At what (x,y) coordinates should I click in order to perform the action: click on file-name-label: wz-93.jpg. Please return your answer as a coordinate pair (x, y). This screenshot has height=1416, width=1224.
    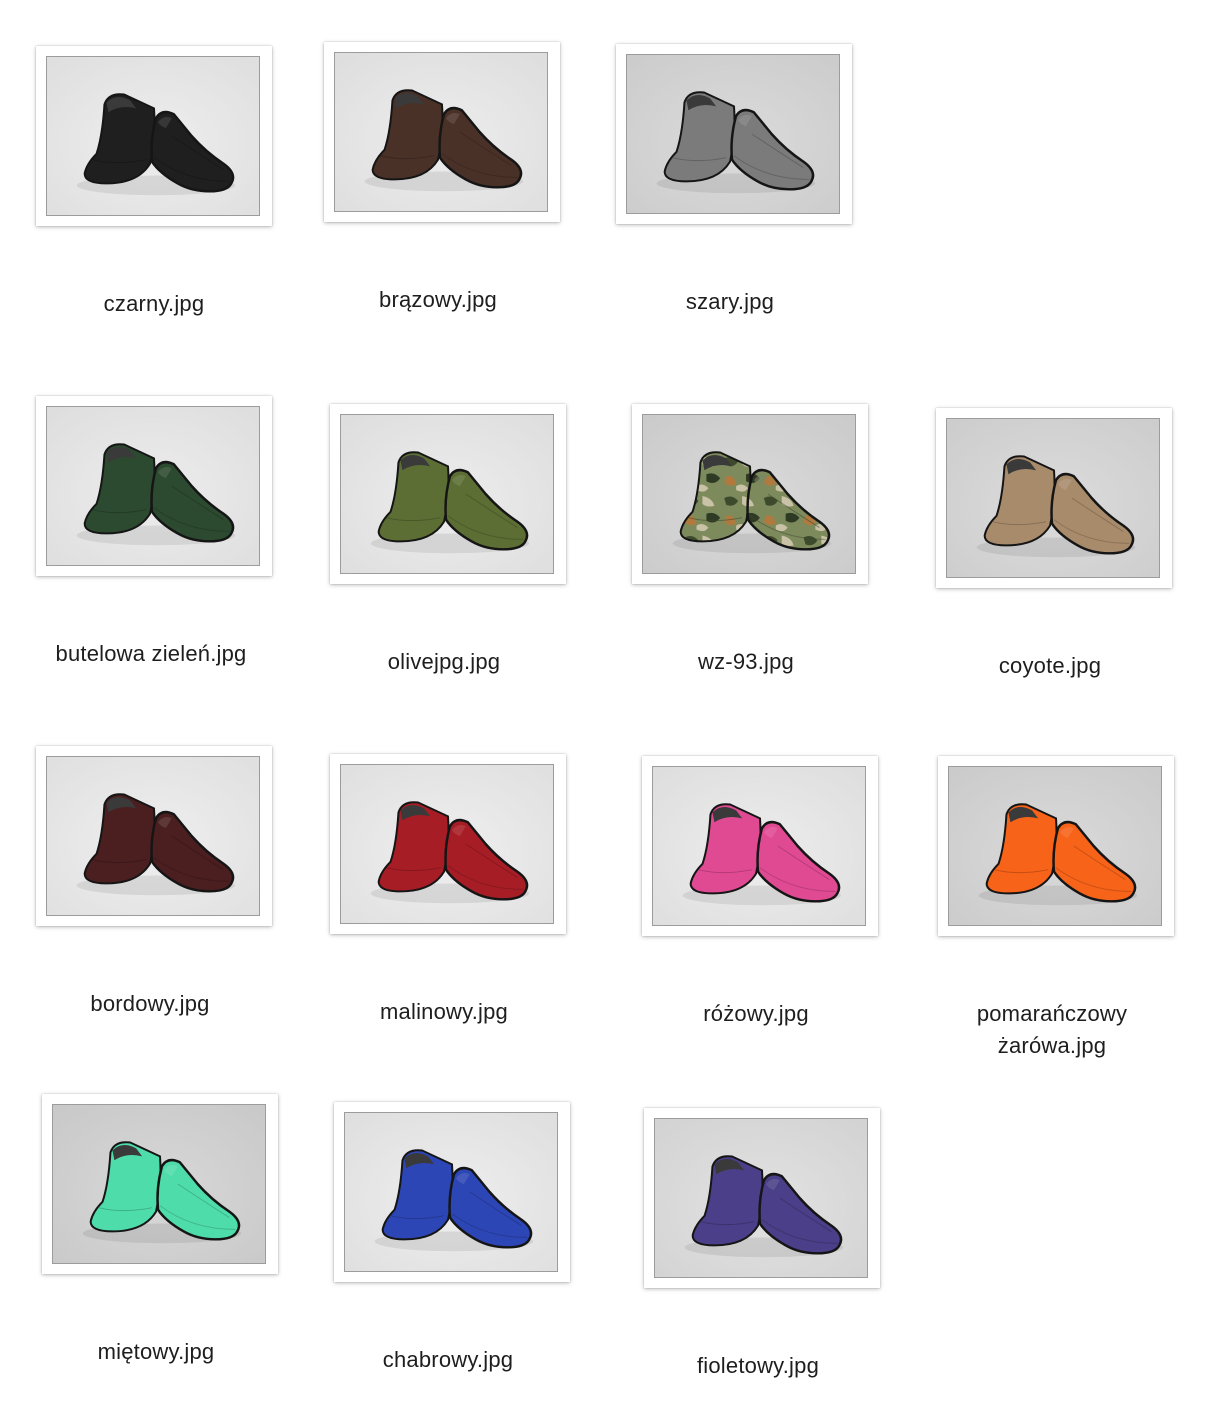
    Looking at the image, I should click on (746, 662).